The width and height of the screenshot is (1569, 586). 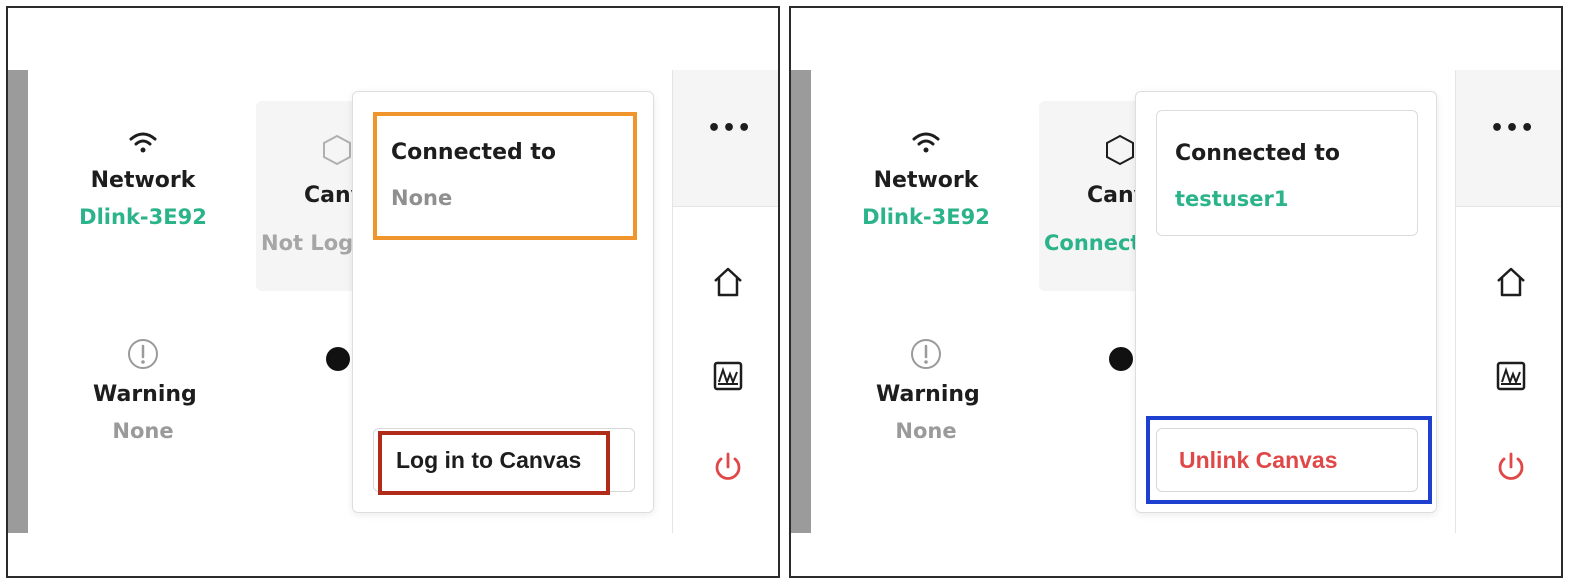 I want to click on unlink-canvas-button: Unlink Canvas, so click(x=1287, y=460).